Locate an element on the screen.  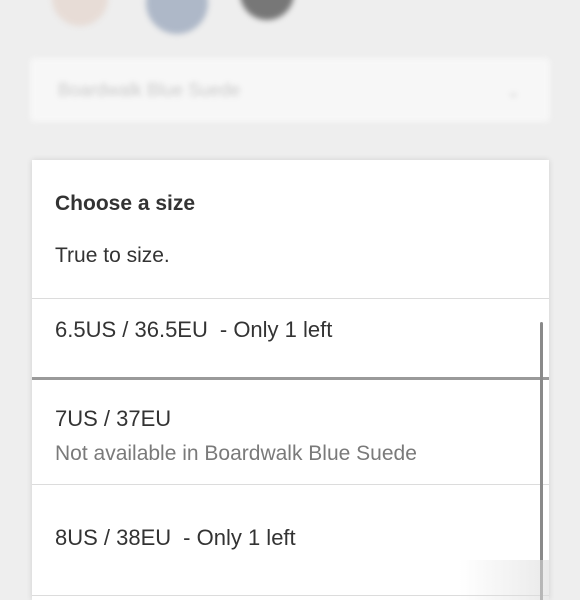
size-fit-note: True to size. is located at coordinates (112, 255).